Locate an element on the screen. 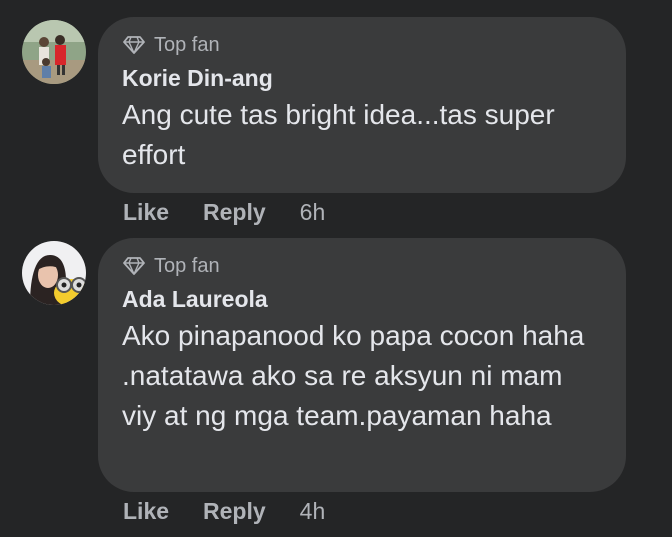  comment-author: Ada Laureola is located at coordinates (362, 299).